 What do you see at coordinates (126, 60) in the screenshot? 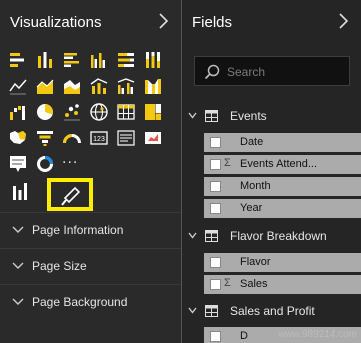
I see `100-percent-bar-chart-icon` at bounding box center [126, 60].